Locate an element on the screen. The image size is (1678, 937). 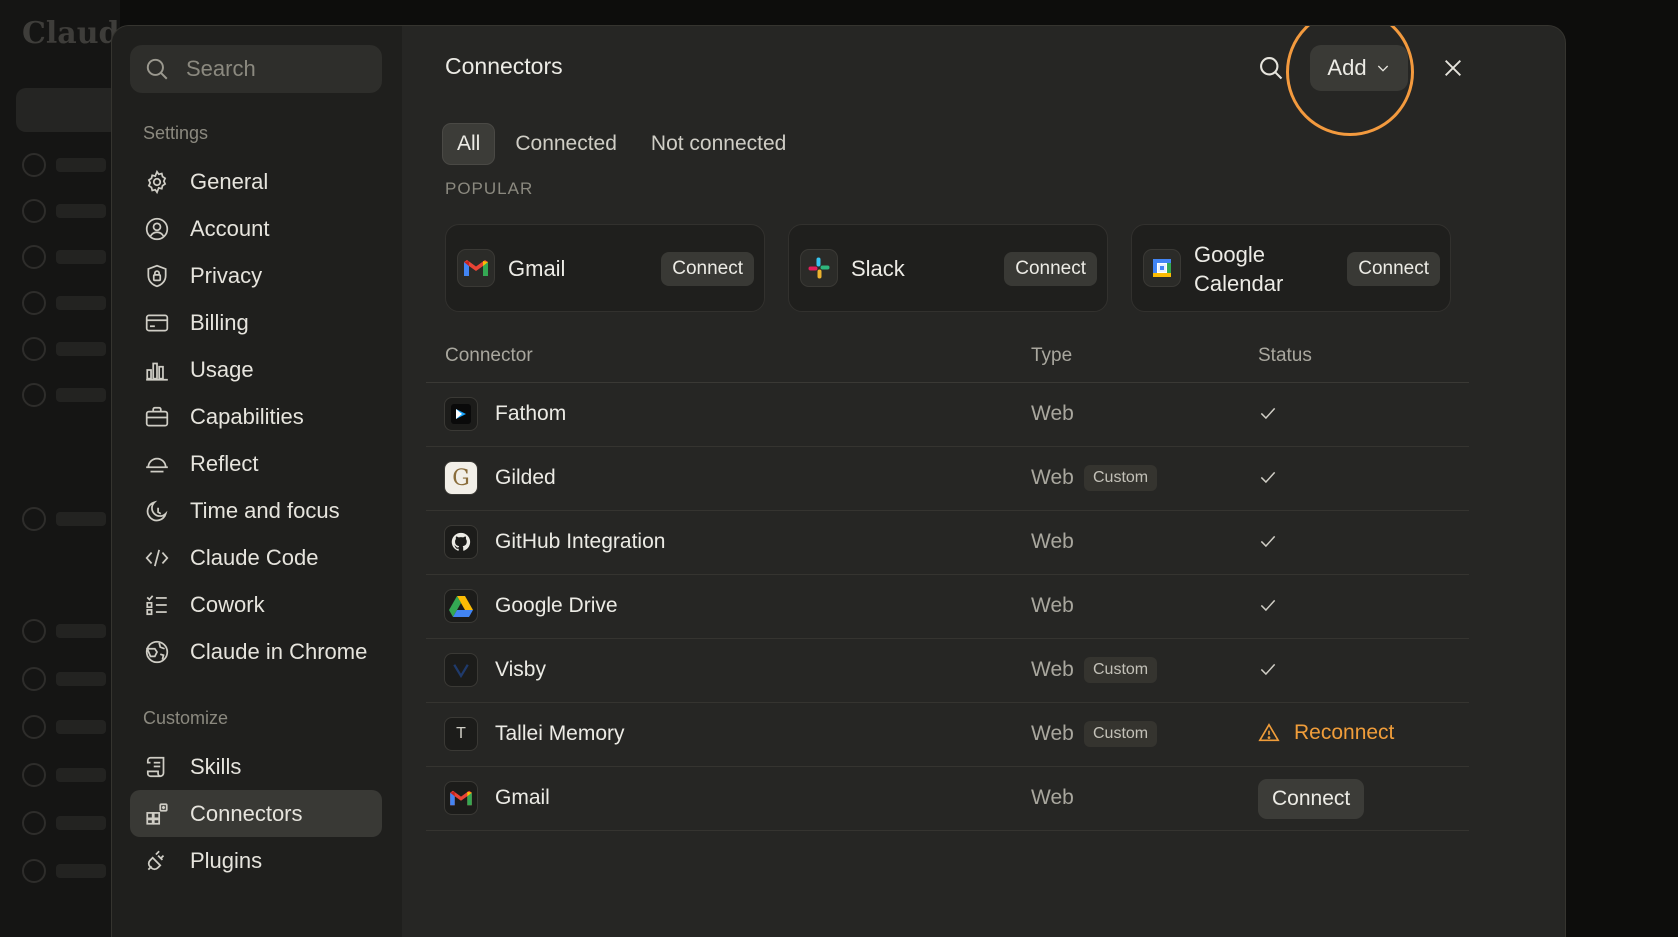
table-row: T Tallei Memory Web Custom Reconnect is located at coordinates (947, 735).